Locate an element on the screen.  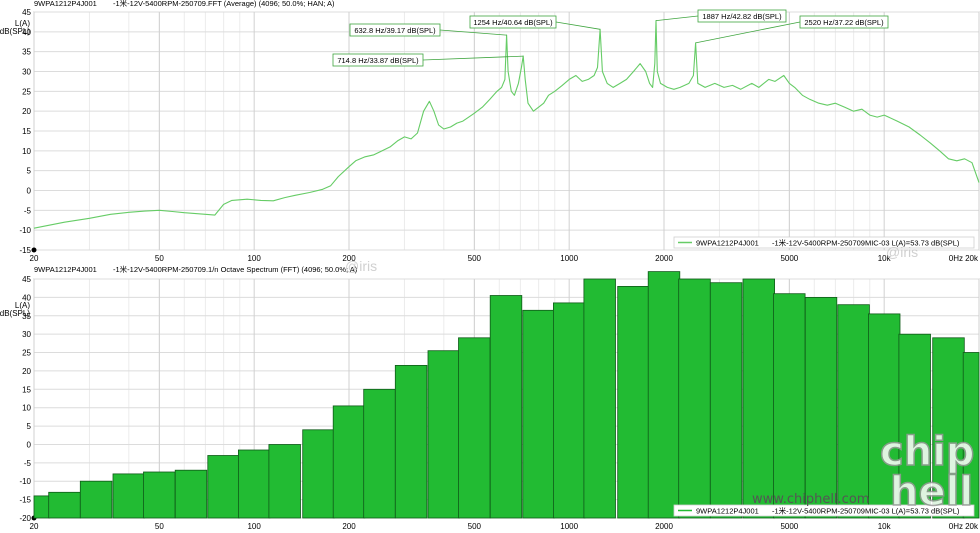
bottom-chart-x-tick-label: 5000 is located at coordinates (789, 526).